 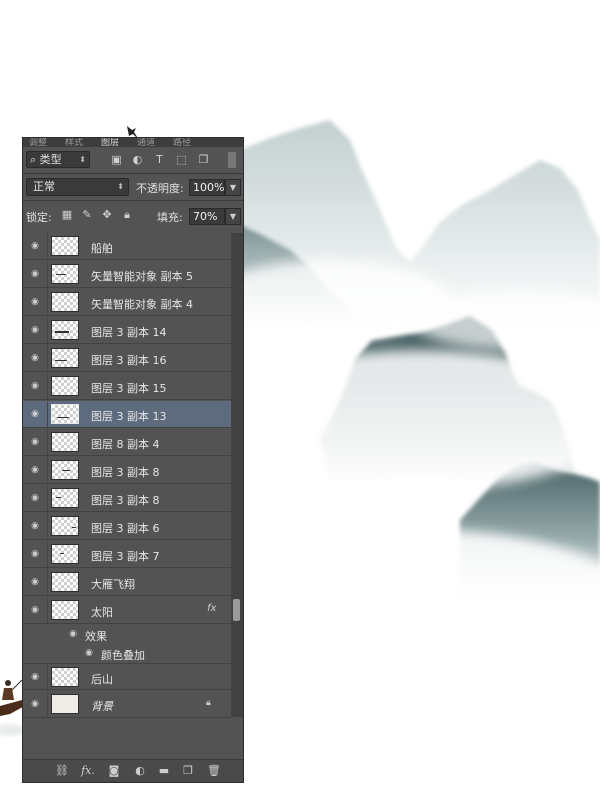 What do you see at coordinates (110, 142) in the screenshot?
I see `tab-layers: 图层` at bounding box center [110, 142].